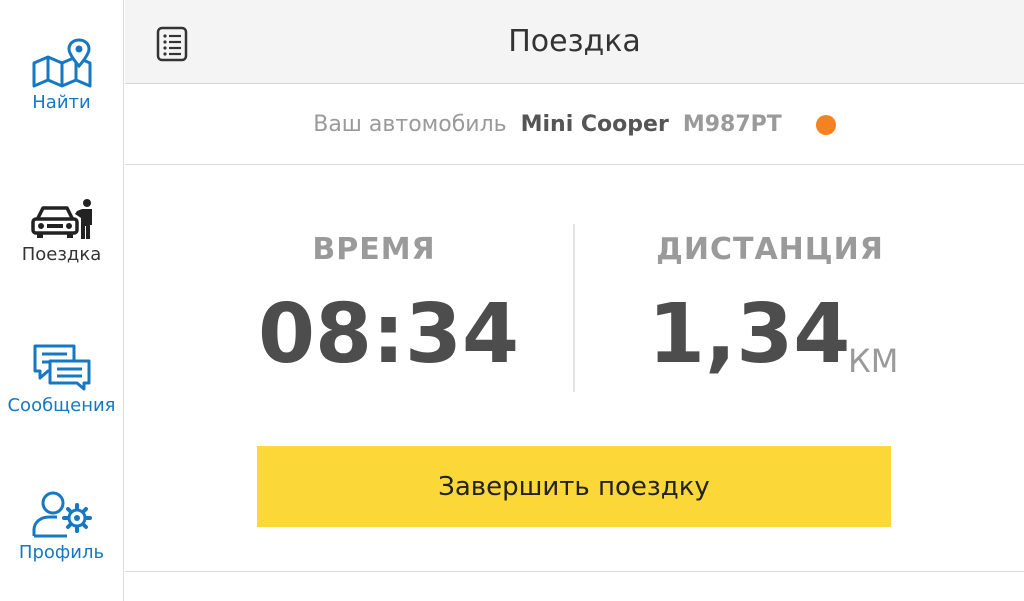 The image size is (1024, 601). I want to click on finish-trip-button: Завершить поездку, so click(574, 486).